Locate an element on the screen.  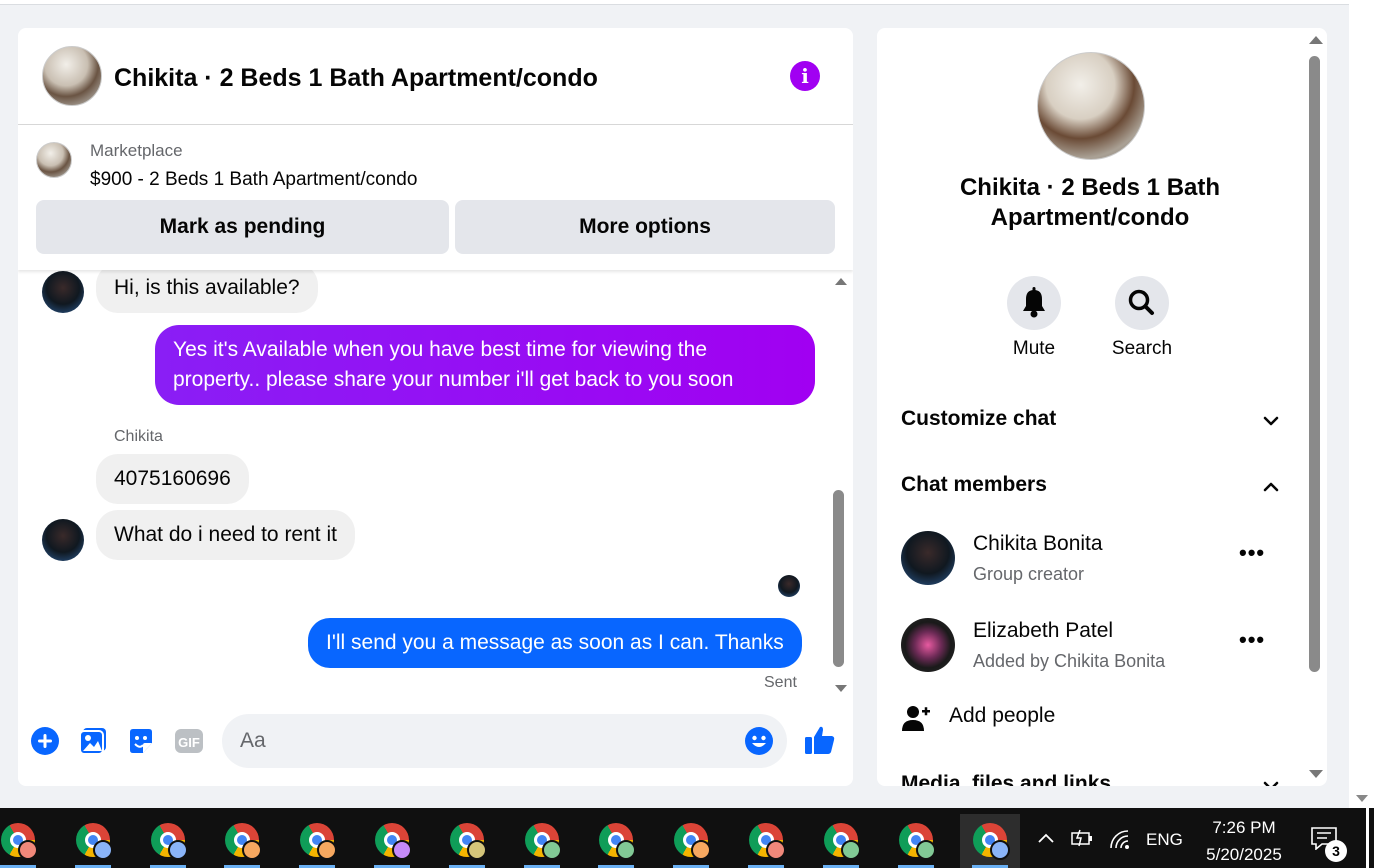
gif-icon: GIF is located at coordinates (189, 741).